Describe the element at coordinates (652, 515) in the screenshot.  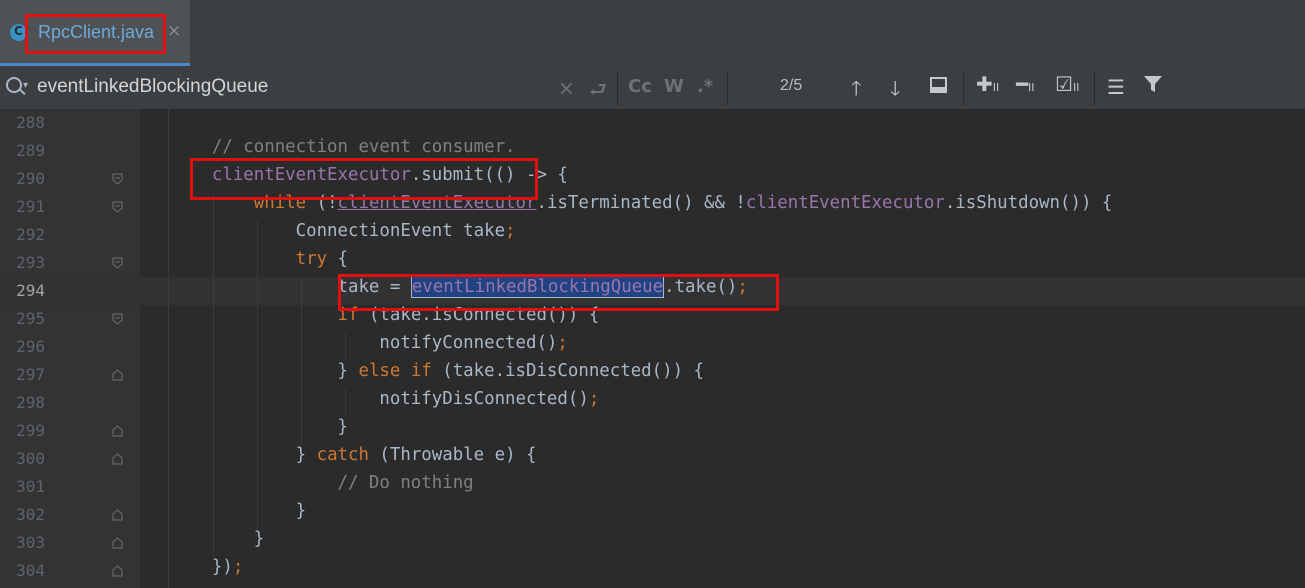
I see `code-line: 302 }` at that location.